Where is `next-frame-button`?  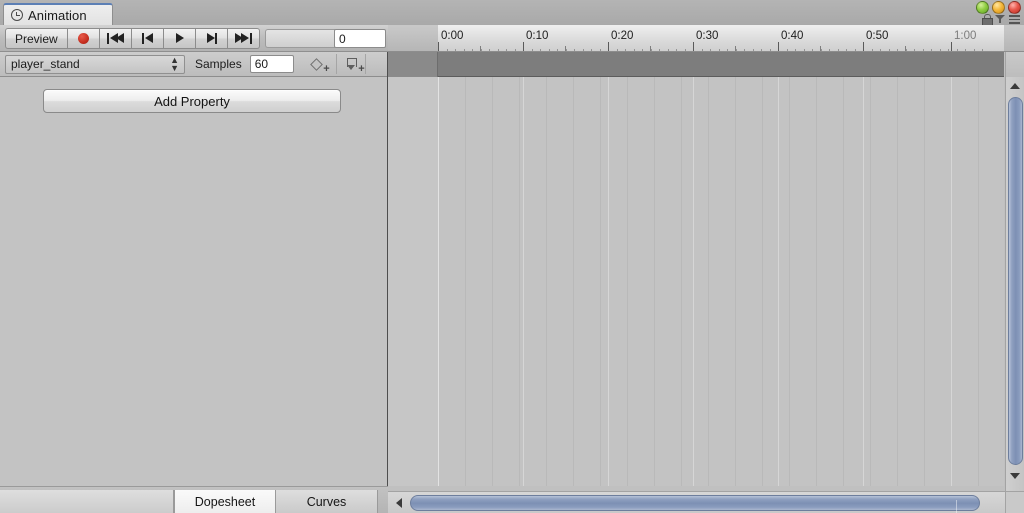 next-frame-button is located at coordinates (211, 38).